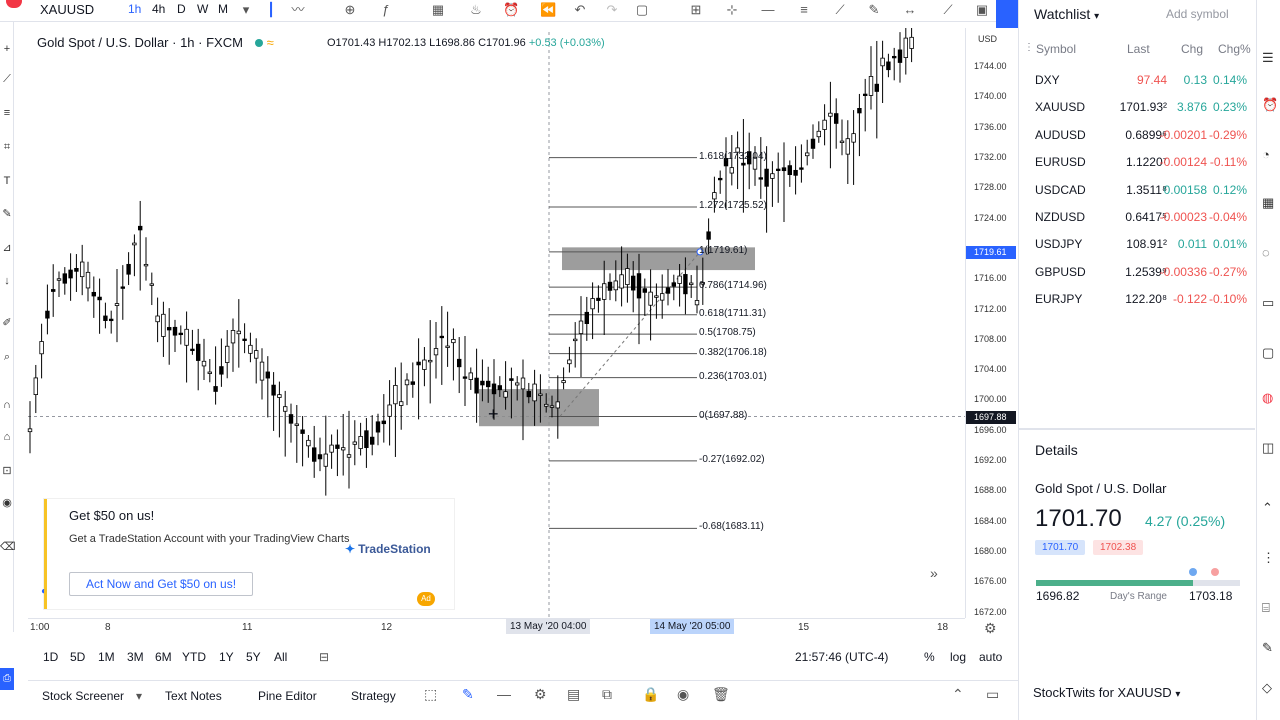  I want to click on watchlist-icon: ☰, so click(1268, 58).